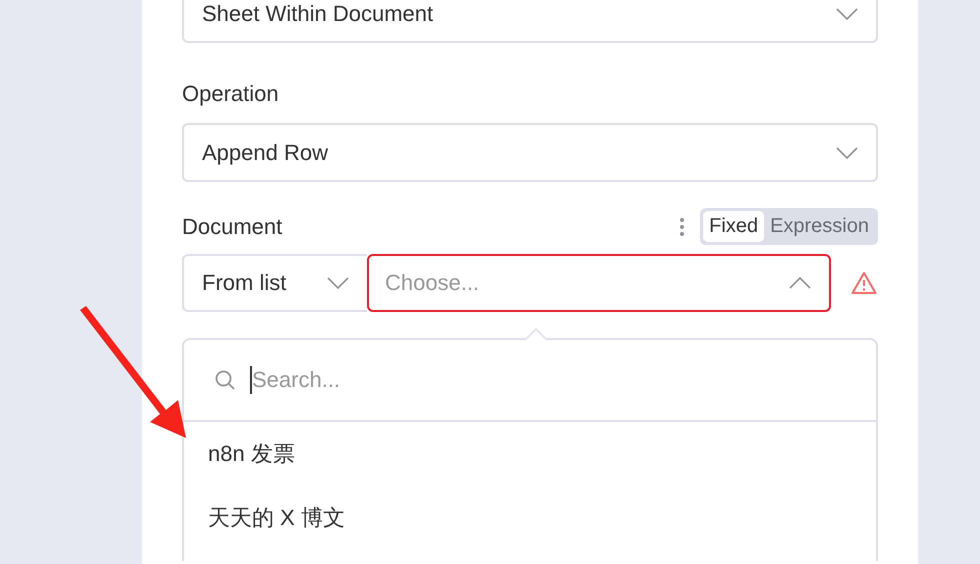  What do you see at coordinates (530, 454) in the screenshot?
I see `dropdown-item: n8n 发票` at bounding box center [530, 454].